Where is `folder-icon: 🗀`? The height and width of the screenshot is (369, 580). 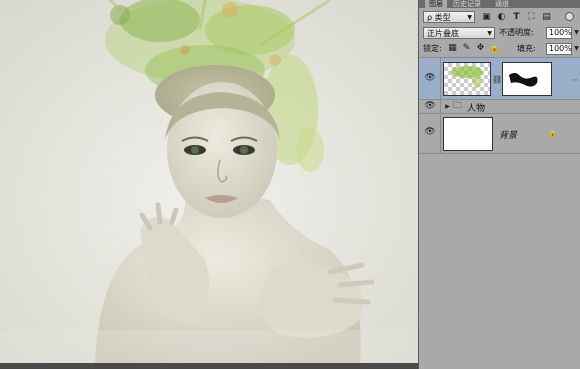
folder-icon: 🗀 is located at coordinates (457, 106).